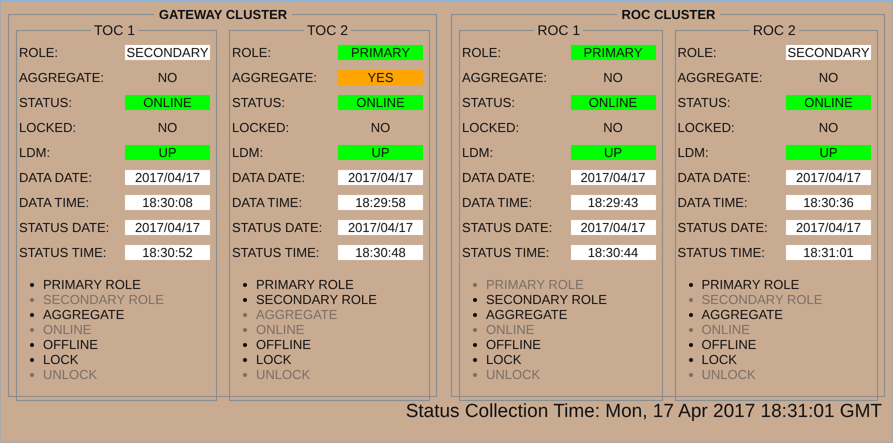  I want to click on field-value: 18:30:44, so click(613, 252).